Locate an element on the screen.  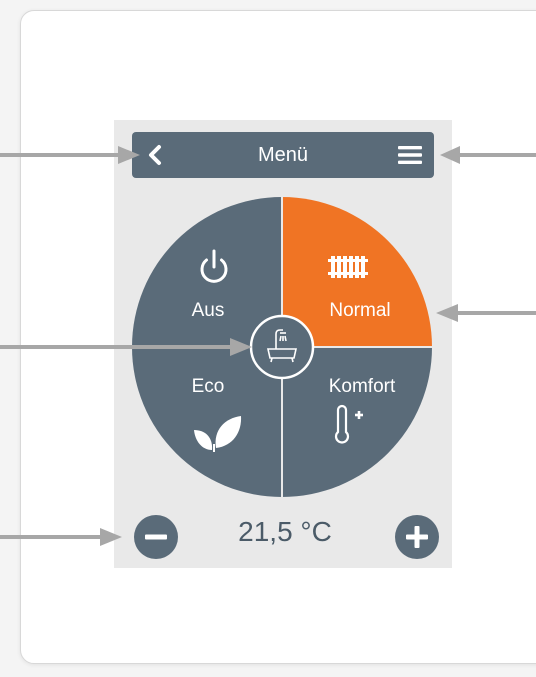
decrease-temperature-button is located at coordinates (156, 537).